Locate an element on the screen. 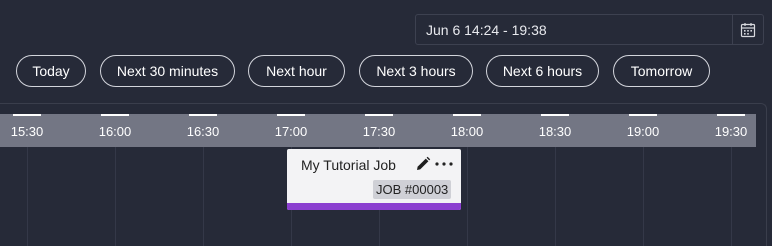  edit-job-button is located at coordinates (423, 164).